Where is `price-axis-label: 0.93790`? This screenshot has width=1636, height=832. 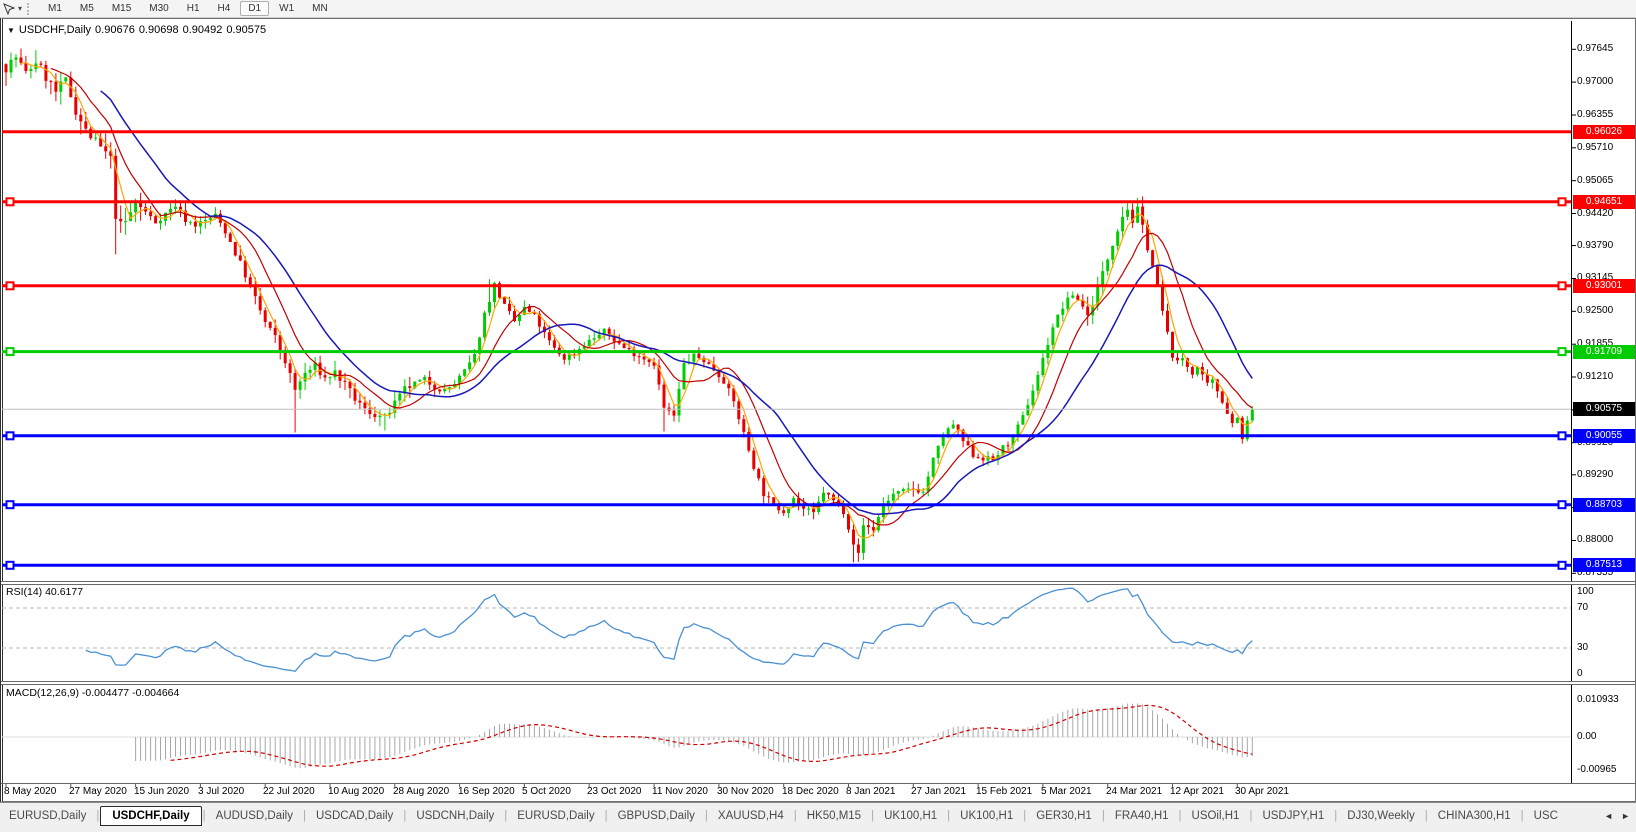
price-axis-label: 0.93790 is located at coordinates (1595, 245).